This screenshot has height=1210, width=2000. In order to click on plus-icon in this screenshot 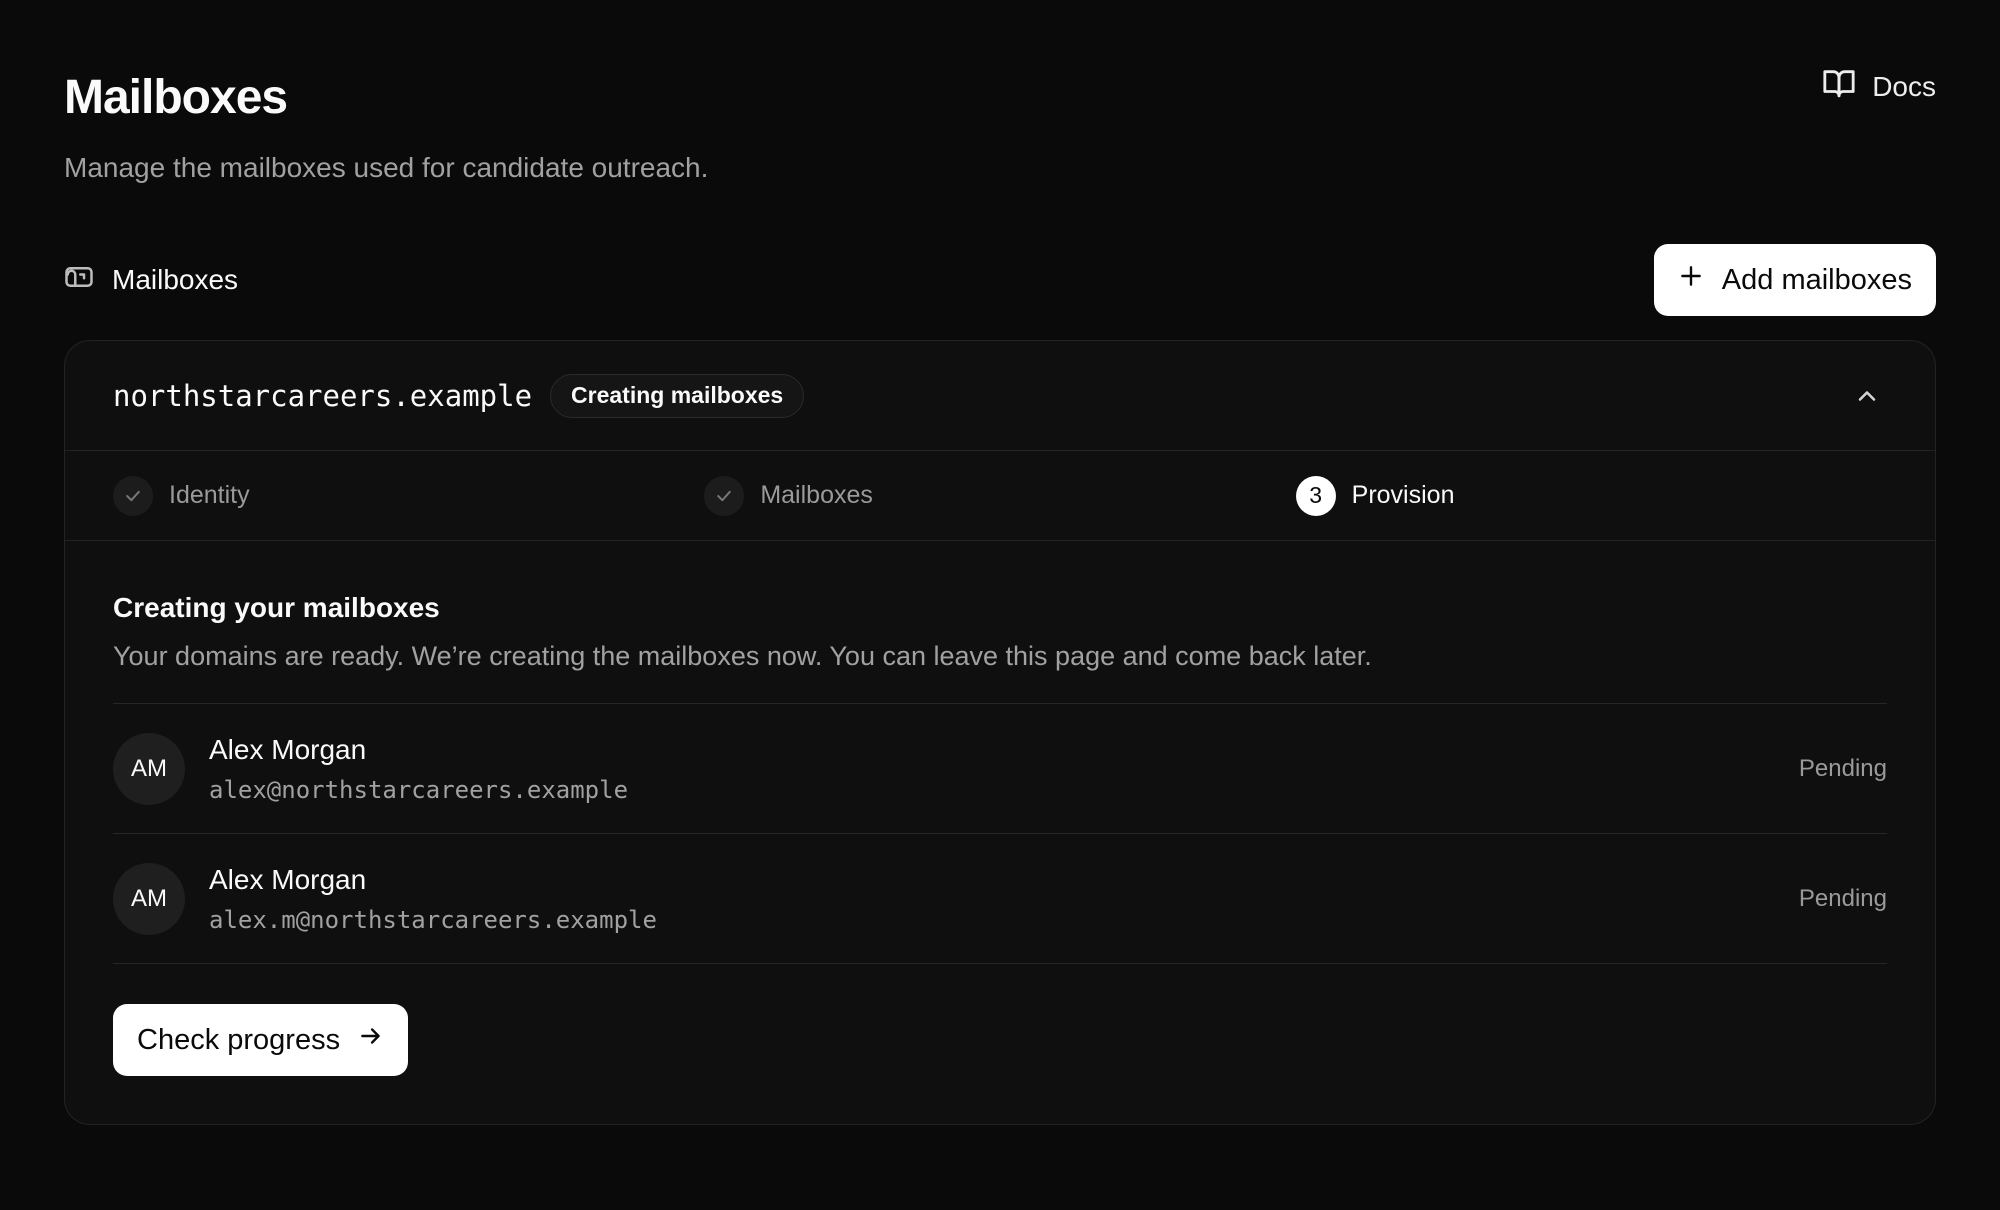, I will do `click(1691, 280)`.